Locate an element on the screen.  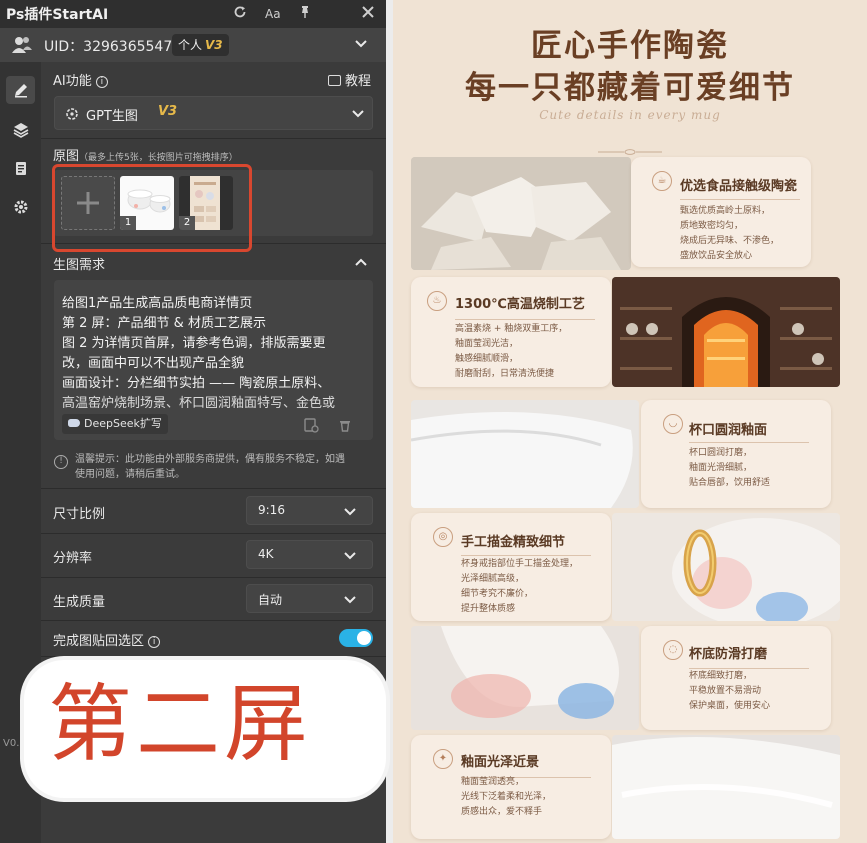
book-icon is located at coordinates (334, 80).